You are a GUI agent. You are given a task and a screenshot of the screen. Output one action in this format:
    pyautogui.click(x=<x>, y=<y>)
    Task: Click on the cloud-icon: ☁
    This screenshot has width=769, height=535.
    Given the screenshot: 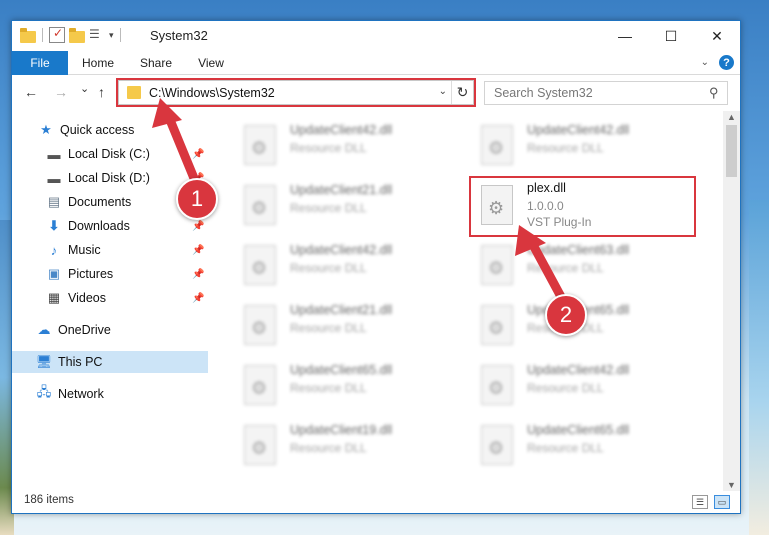 What is the action you would take?
    pyautogui.click(x=44, y=329)
    